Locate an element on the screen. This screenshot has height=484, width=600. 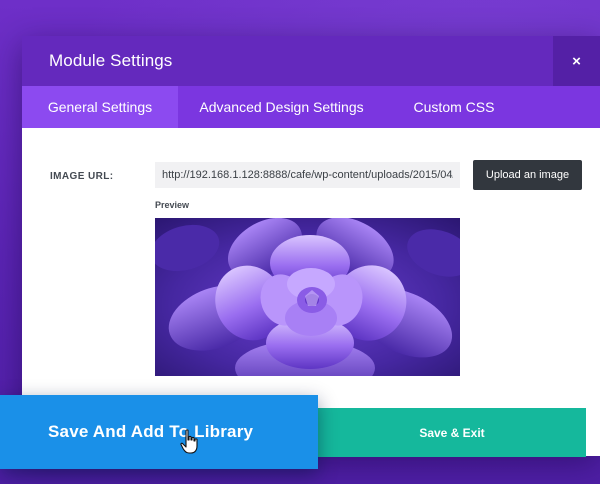
close-button: × is located at coordinates (576, 61).